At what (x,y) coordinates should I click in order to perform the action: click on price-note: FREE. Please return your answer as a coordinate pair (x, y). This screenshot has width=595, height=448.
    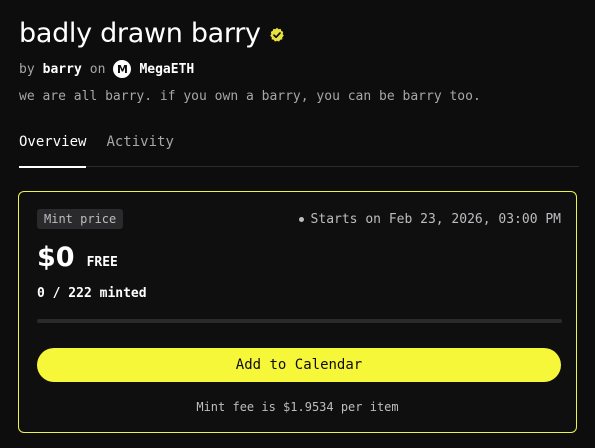
    Looking at the image, I should click on (102, 262).